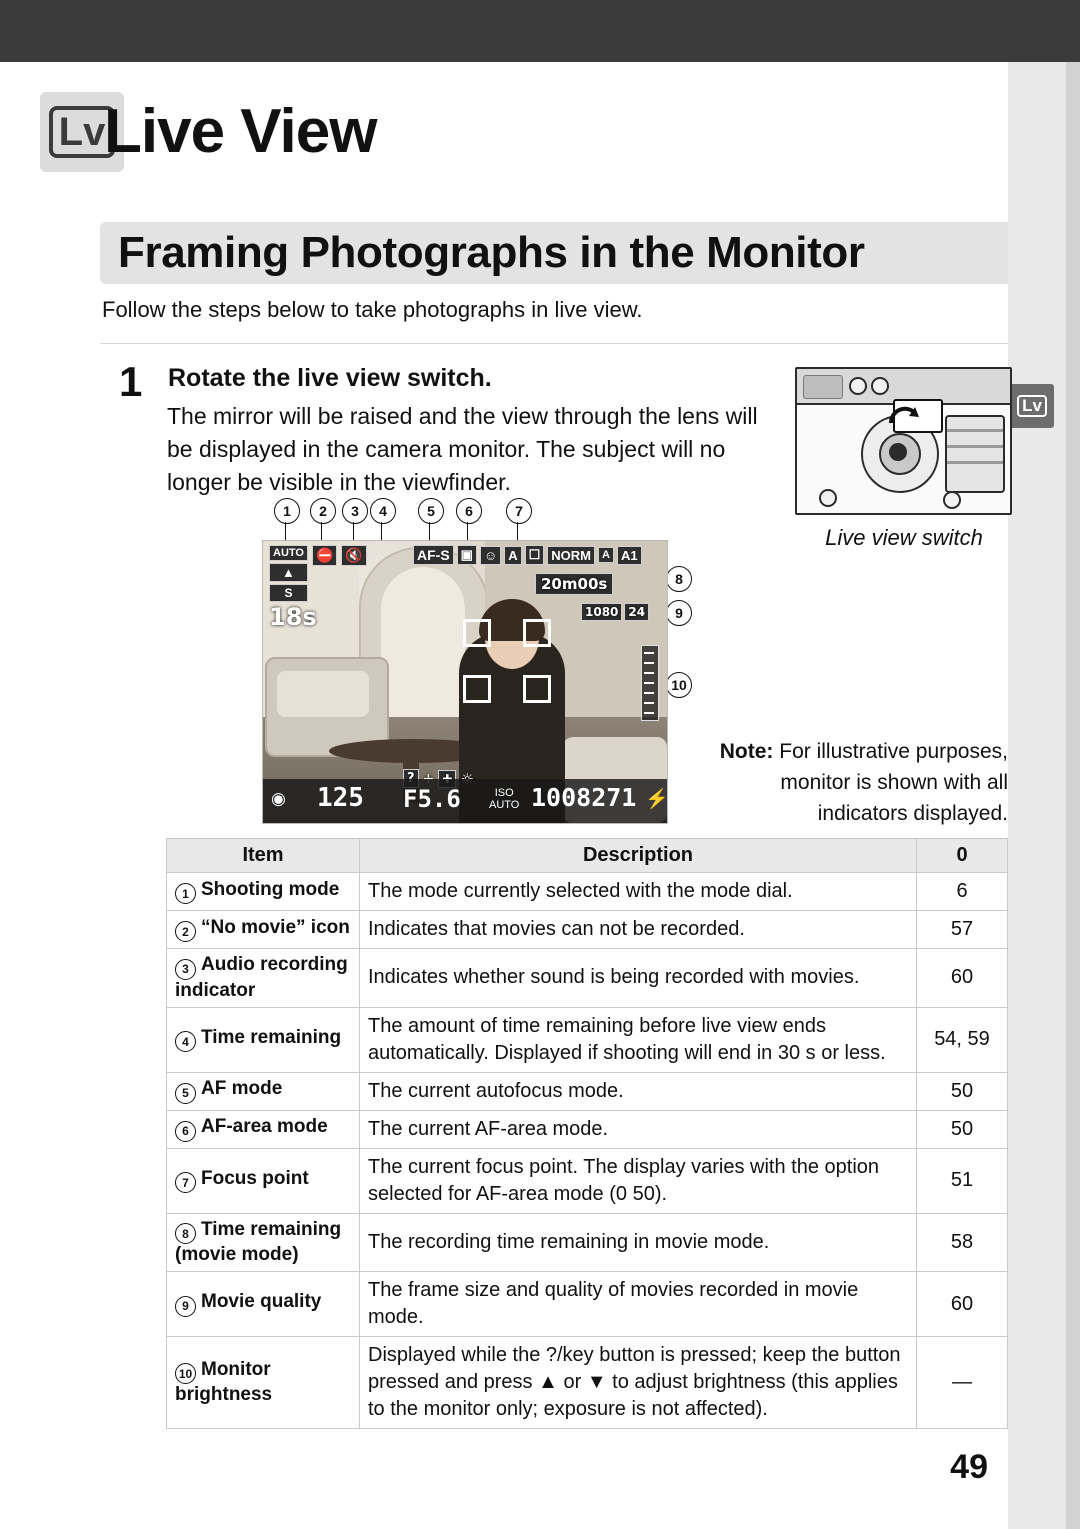 Image resolution: width=1080 pixels, height=1529 pixels. What do you see at coordinates (880, 386) in the screenshot?
I see `camera-button-mode` at bounding box center [880, 386].